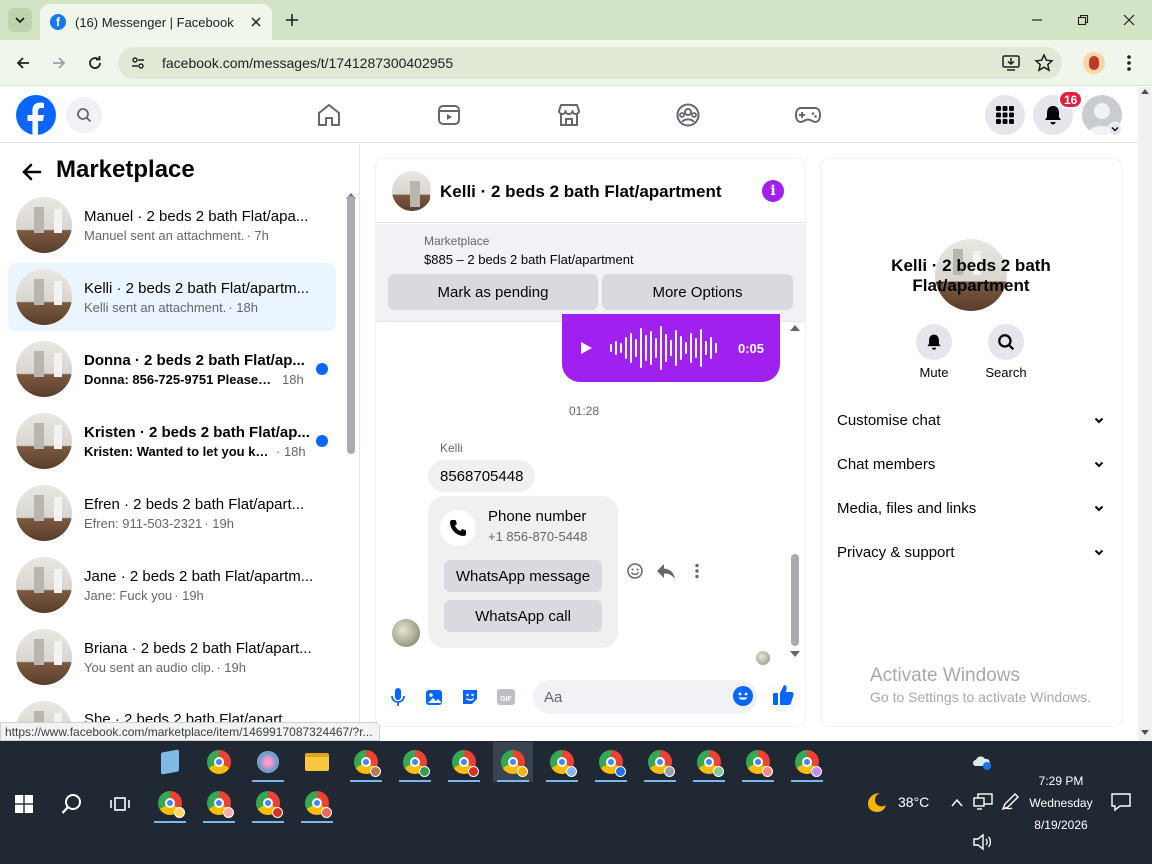 The width and height of the screenshot is (1152, 864). I want to click on whatsapp-call-button: WhatsApp call, so click(523, 616).